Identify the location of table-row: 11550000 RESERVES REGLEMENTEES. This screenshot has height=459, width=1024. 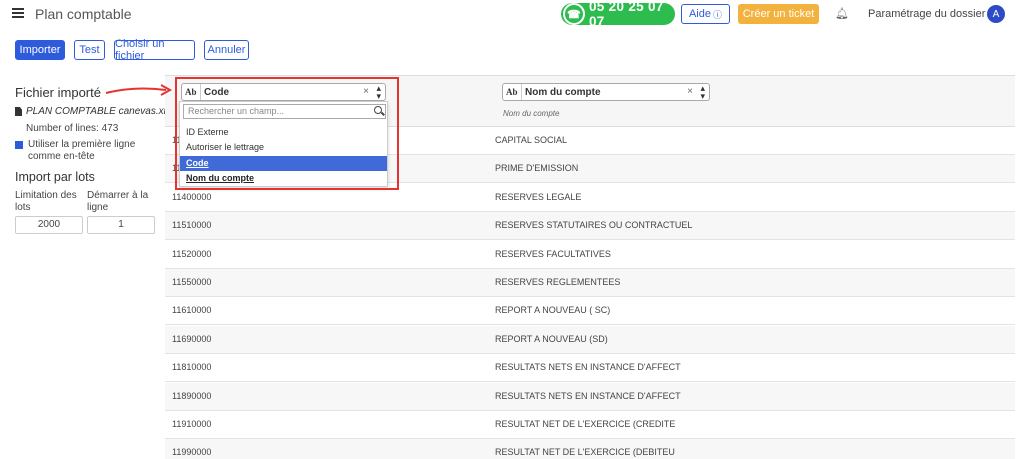
(590, 283).